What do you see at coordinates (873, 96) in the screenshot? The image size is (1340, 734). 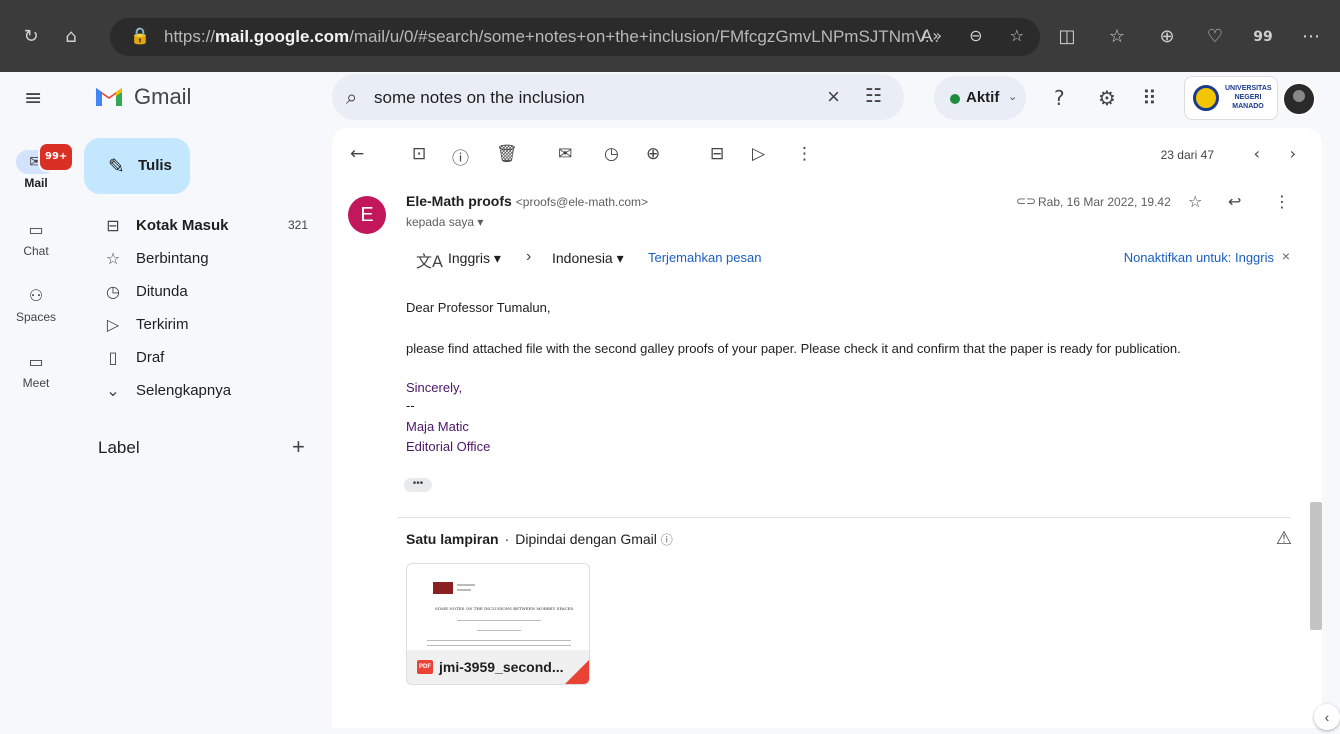 I see `search-options-icon: ☷` at bounding box center [873, 96].